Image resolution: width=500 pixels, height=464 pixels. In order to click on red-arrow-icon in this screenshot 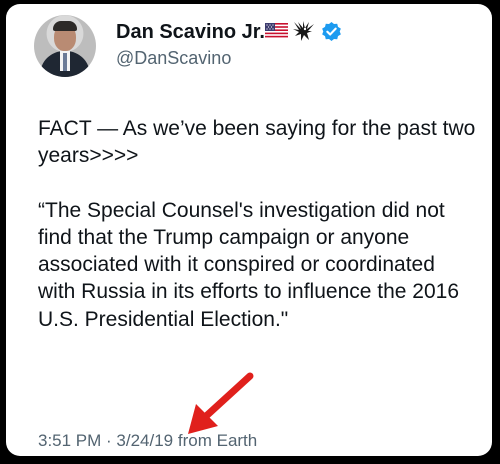, I will do `click(221, 403)`.